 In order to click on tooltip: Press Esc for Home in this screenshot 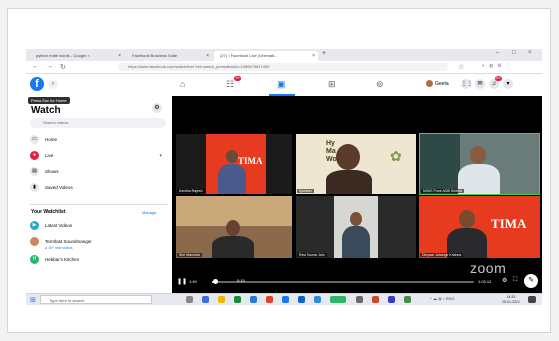, I will do `click(49, 100)`.